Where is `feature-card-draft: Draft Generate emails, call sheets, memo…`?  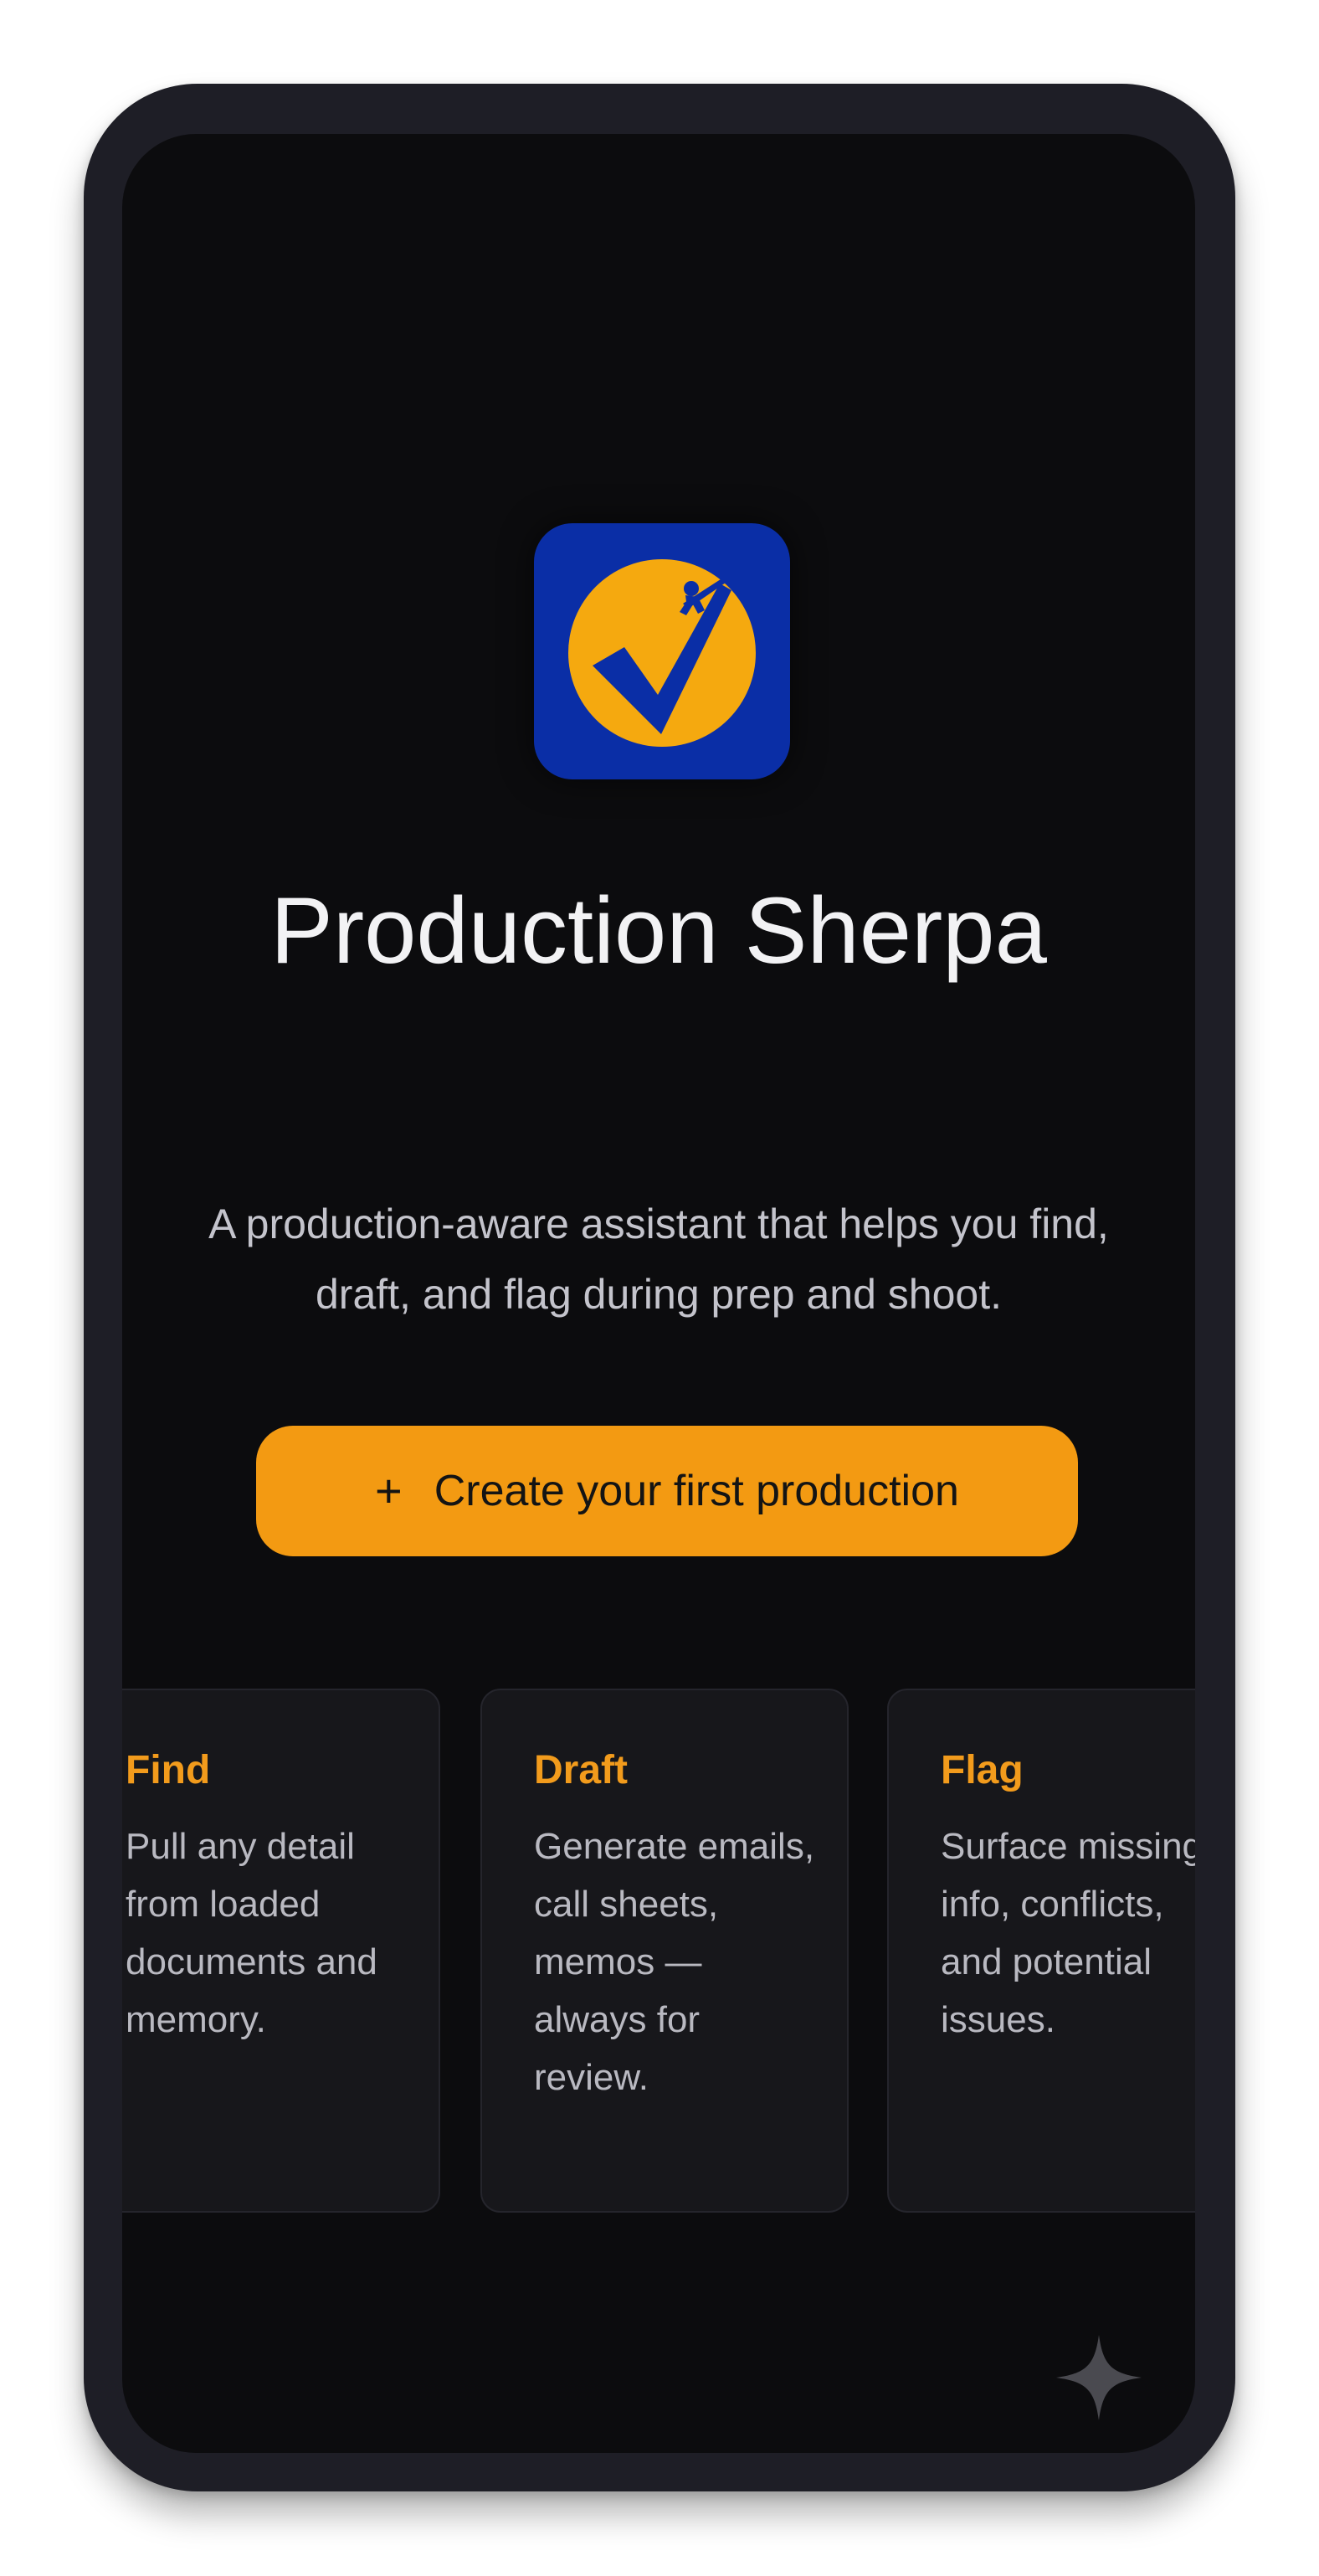
feature-card-draft: Draft Generate emails, call sheets, memo… is located at coordinates (664, 1951).